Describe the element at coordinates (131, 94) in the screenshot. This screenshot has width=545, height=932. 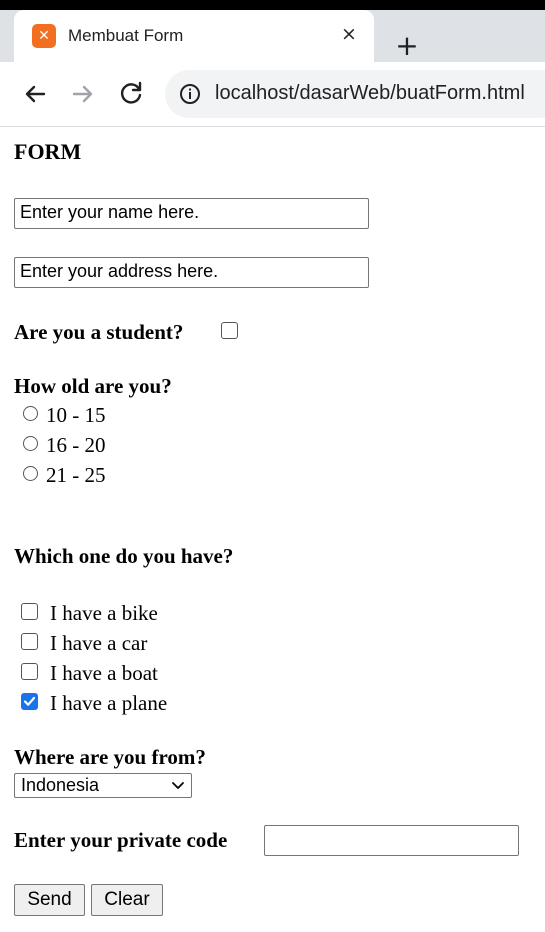
I see `reload-icon` at that location.